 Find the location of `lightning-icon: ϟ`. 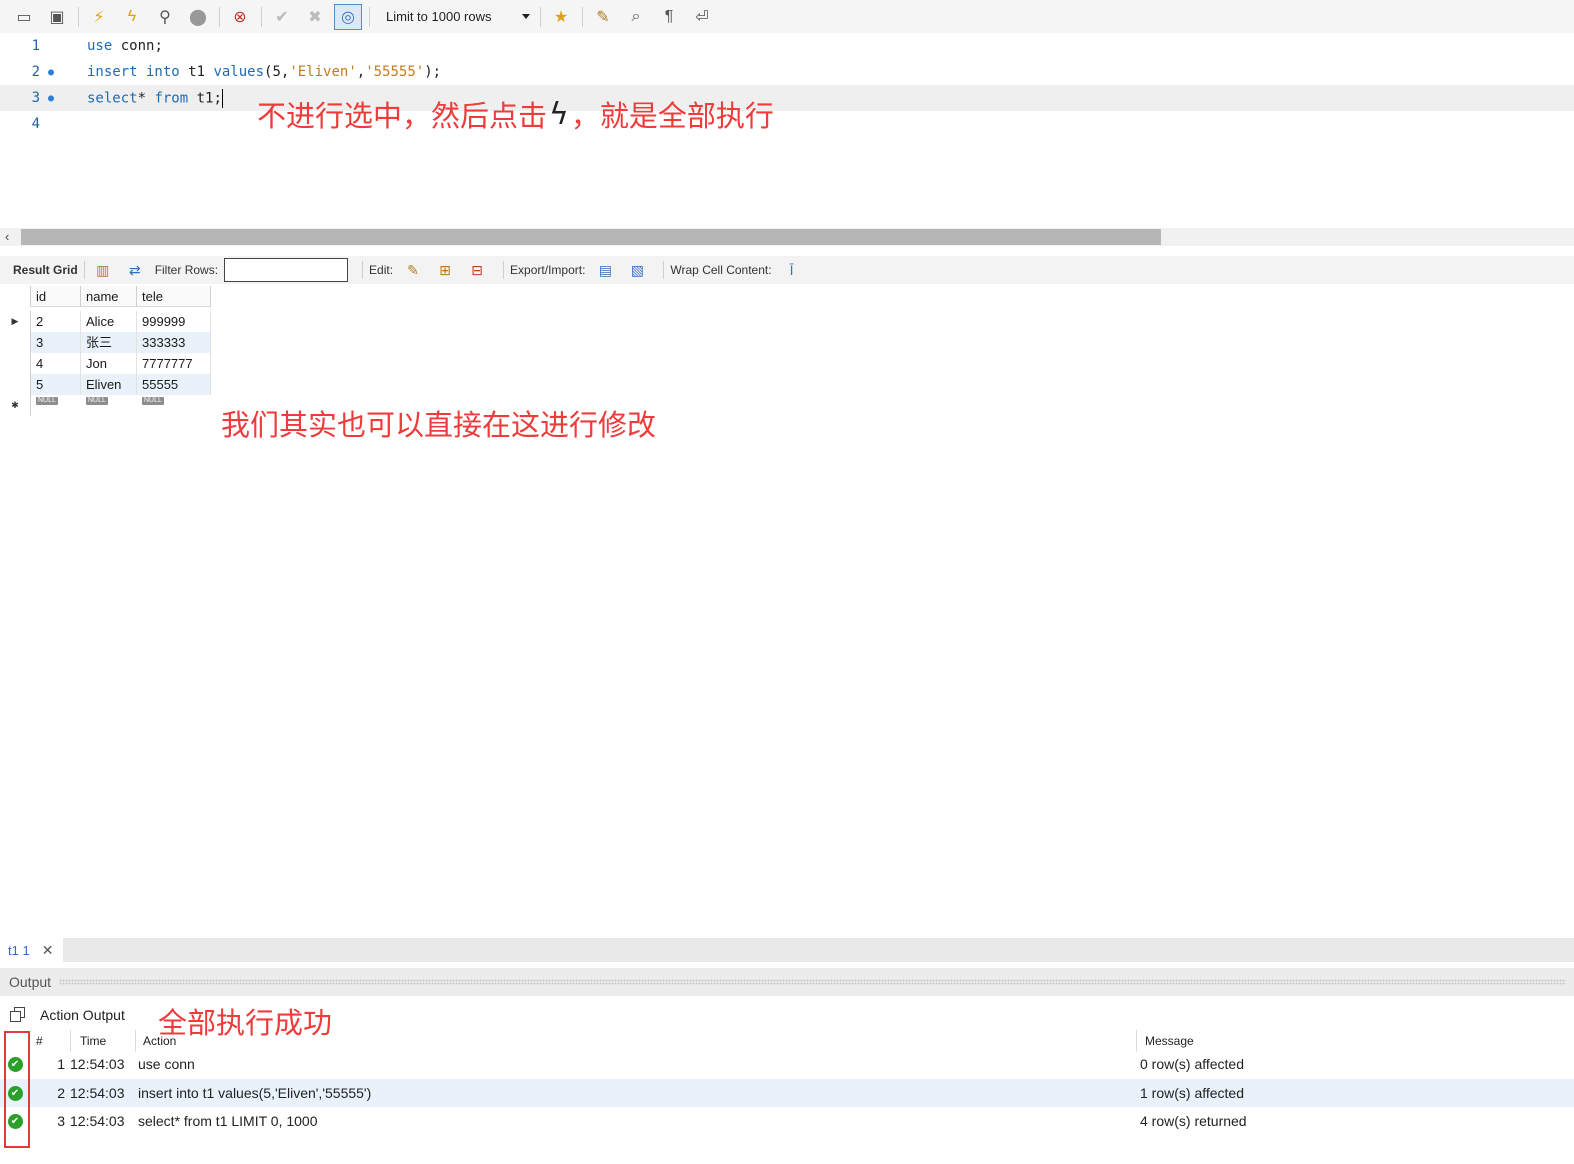

lightning-icon: ϟ is located at coordinates (559, 114).